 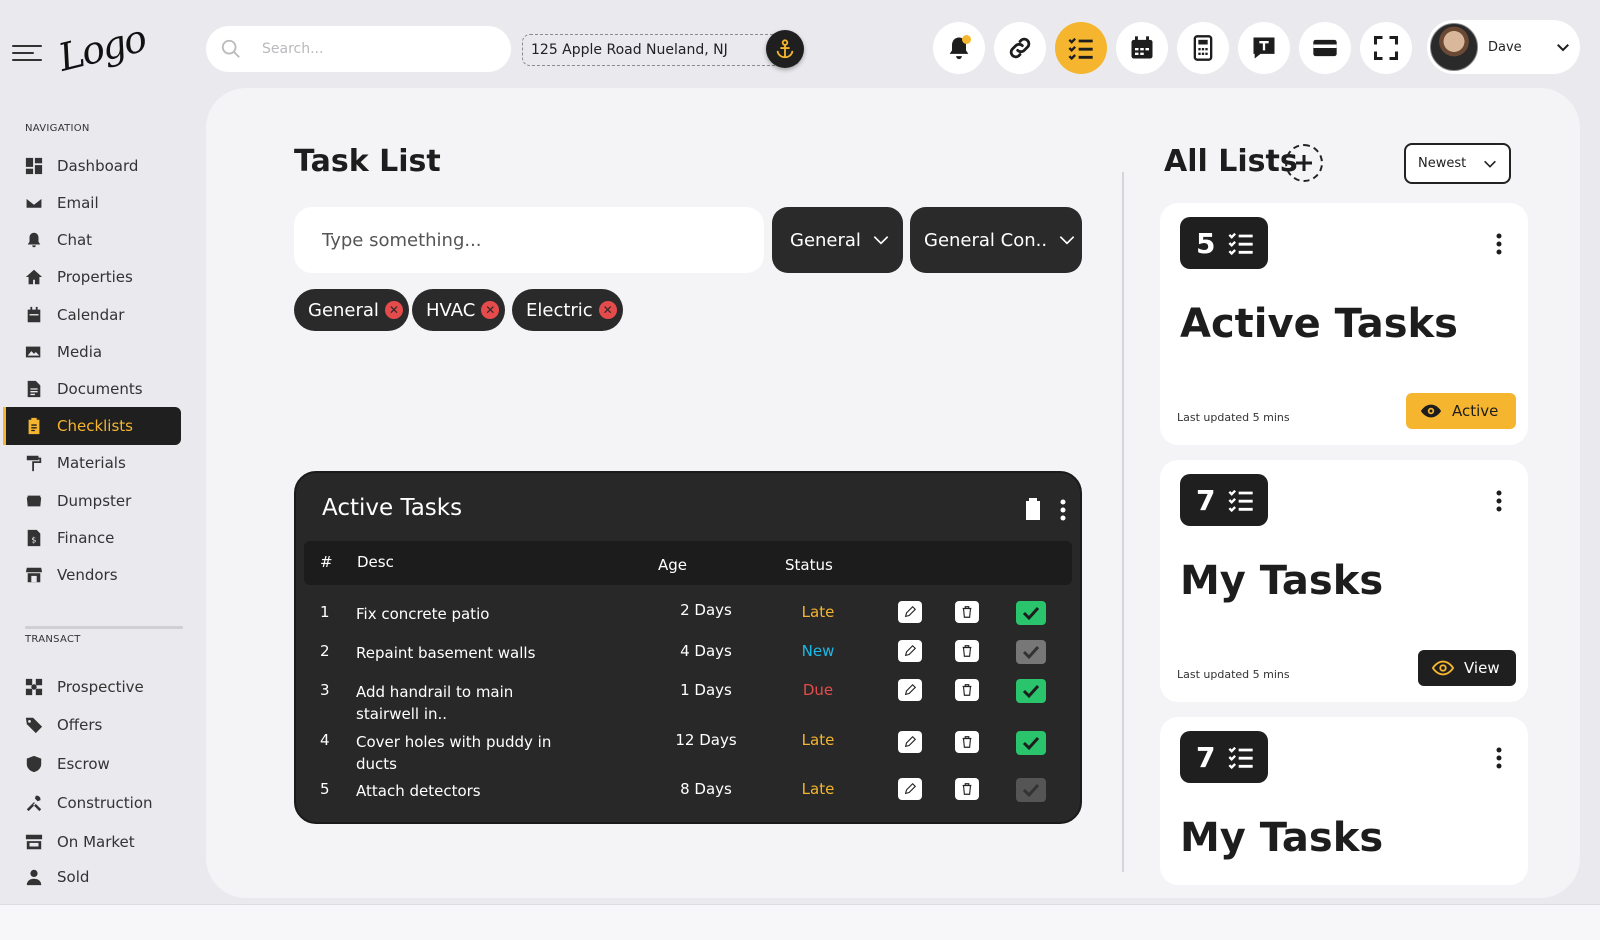 I want to click on user-menu: Dave, so click(x=1503, y=47).